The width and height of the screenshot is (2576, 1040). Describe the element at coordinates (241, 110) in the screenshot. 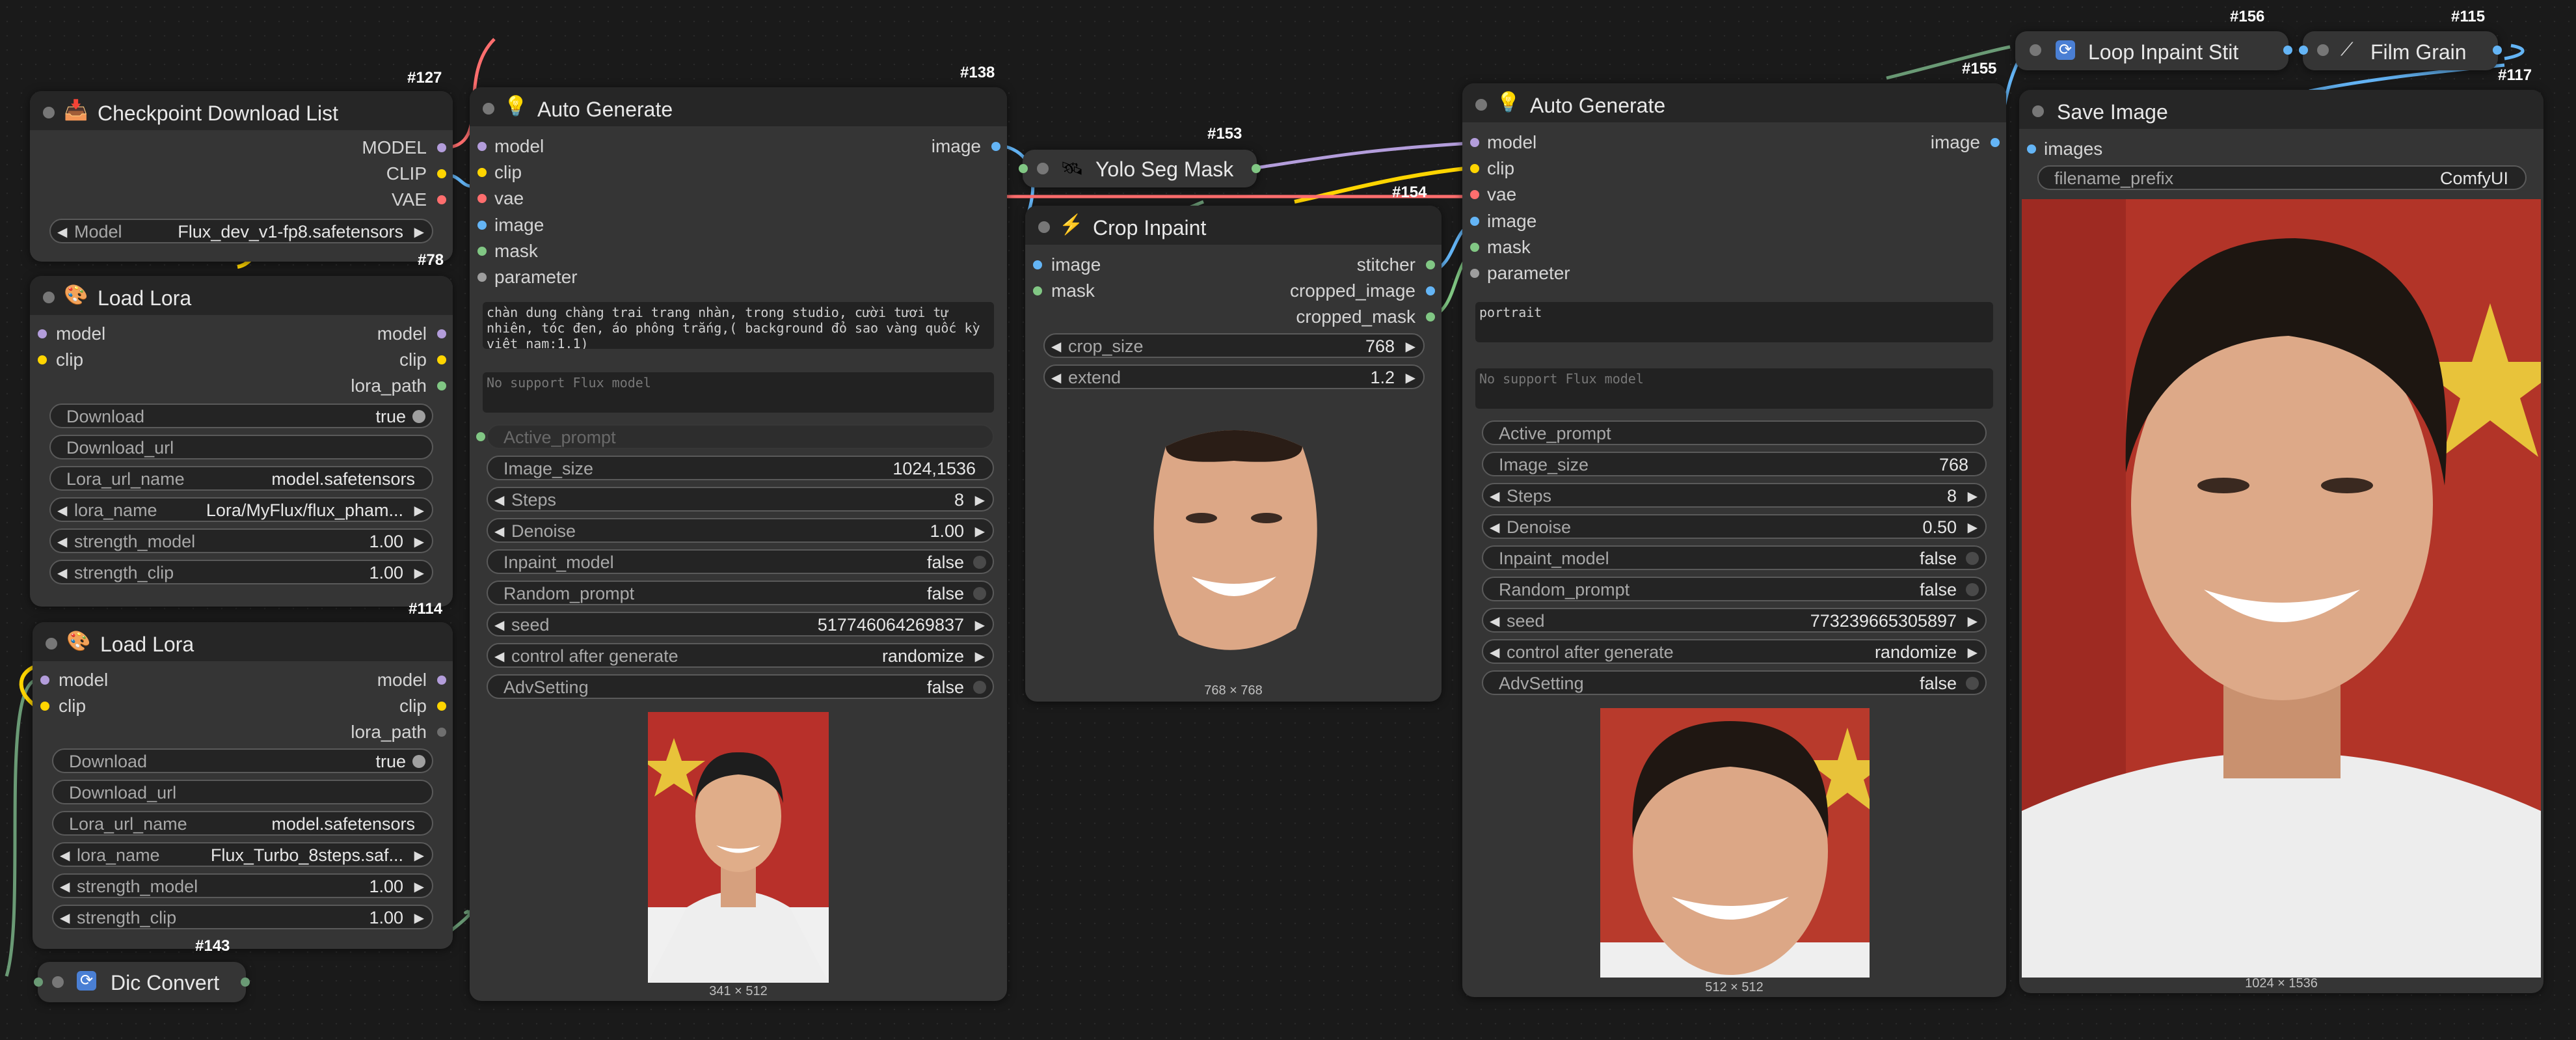

I see `node-header: 📥 Checkpoint Download List` at that location.